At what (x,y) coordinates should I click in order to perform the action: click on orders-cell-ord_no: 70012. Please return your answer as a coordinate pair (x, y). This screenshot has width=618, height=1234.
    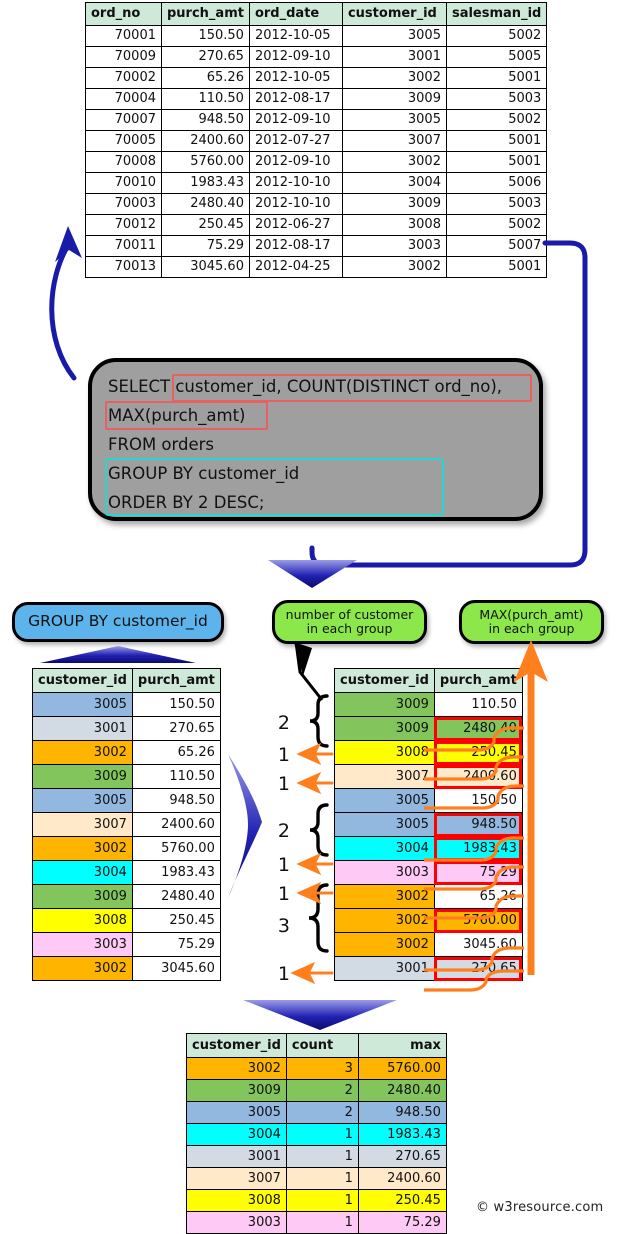
    Looking at the image, I should click on (123, 225).